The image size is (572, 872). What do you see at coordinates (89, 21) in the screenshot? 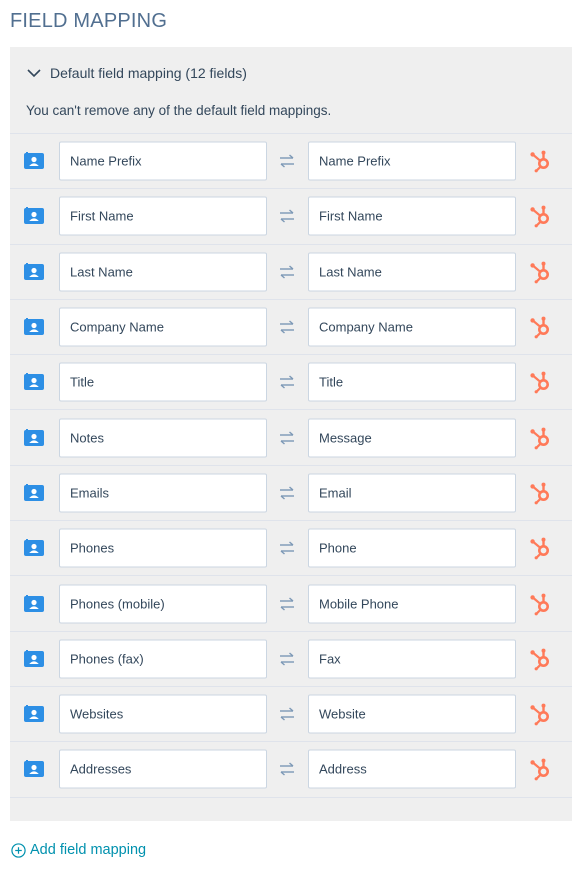
I see `page-title: FIELD MAPPING` at bounding box center [89, 21].